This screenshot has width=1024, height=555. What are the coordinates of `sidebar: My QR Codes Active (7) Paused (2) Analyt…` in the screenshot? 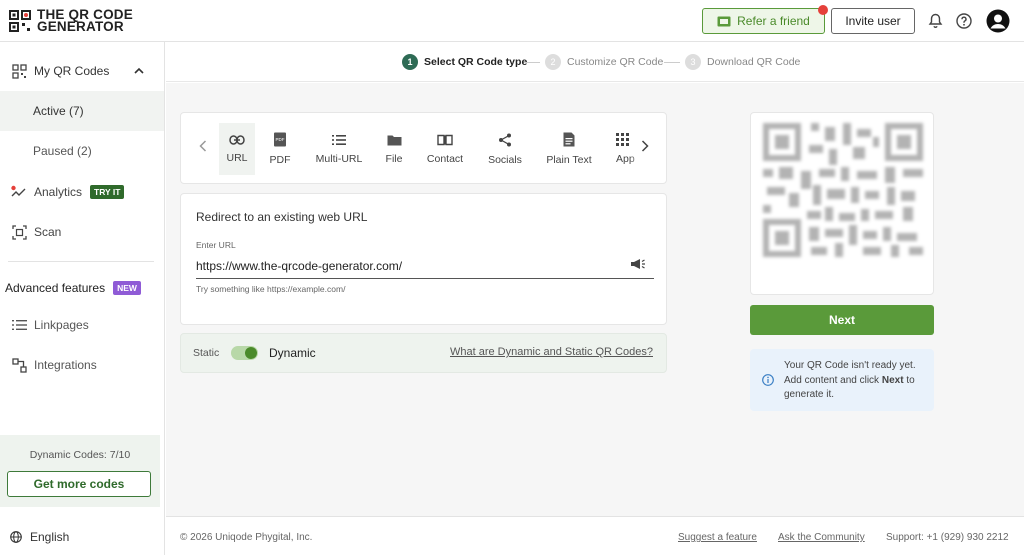 It's located at (82, 298).